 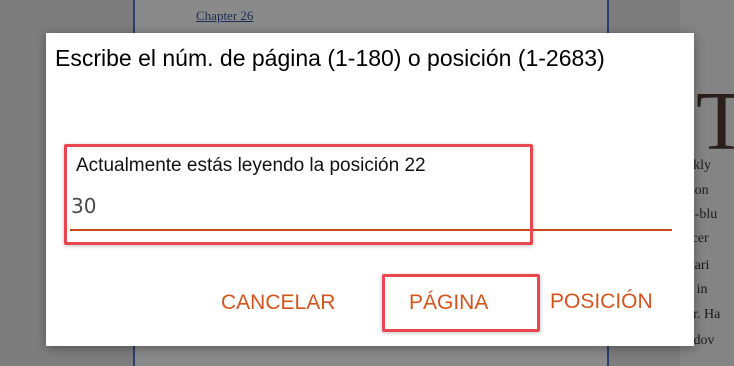 I want to click on chapter-link: Chapter 26, so click(x=225, y=15).